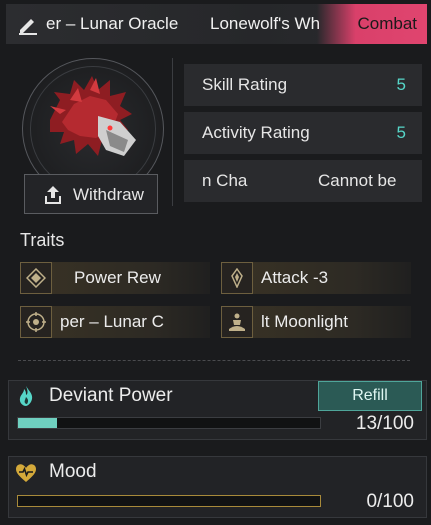 The height and width of the screenshot is (525, 431). What do you see at coordinates (214, 360) in the screenshot?
I see `section-divider` at bounding box center [214, 360].